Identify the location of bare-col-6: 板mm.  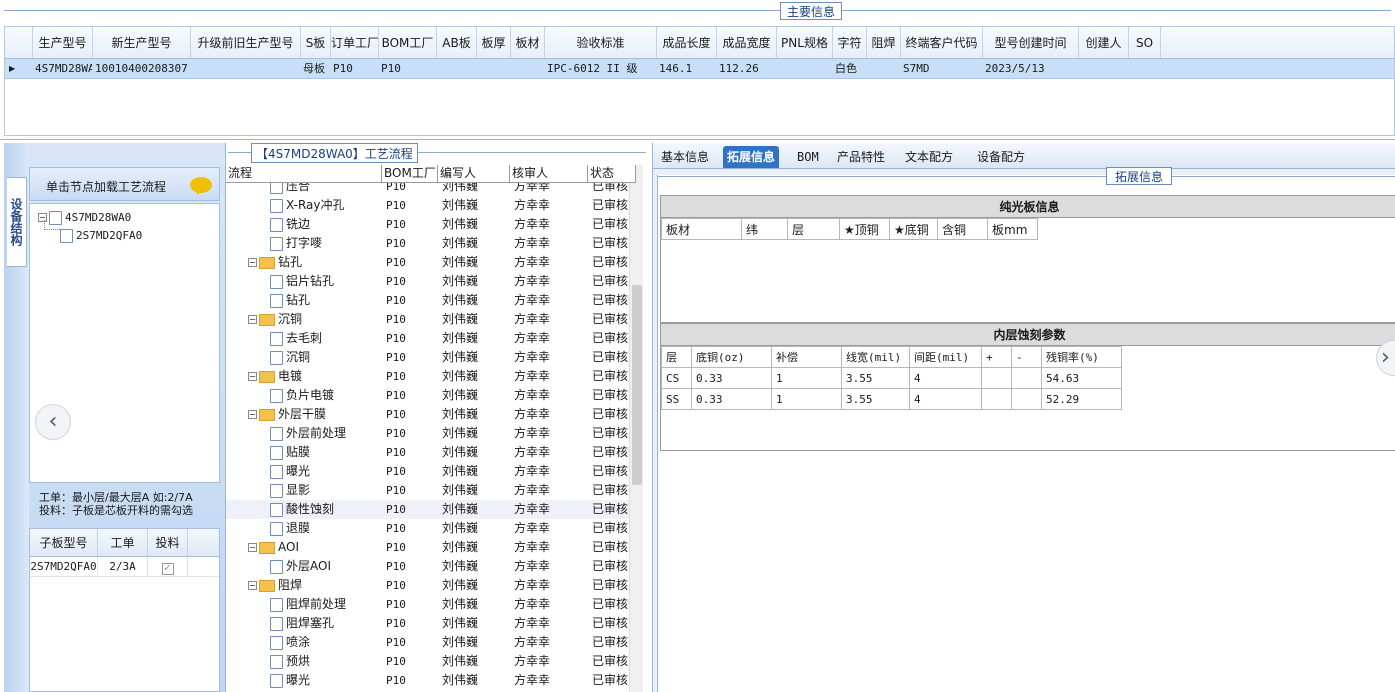
(1012, 229).